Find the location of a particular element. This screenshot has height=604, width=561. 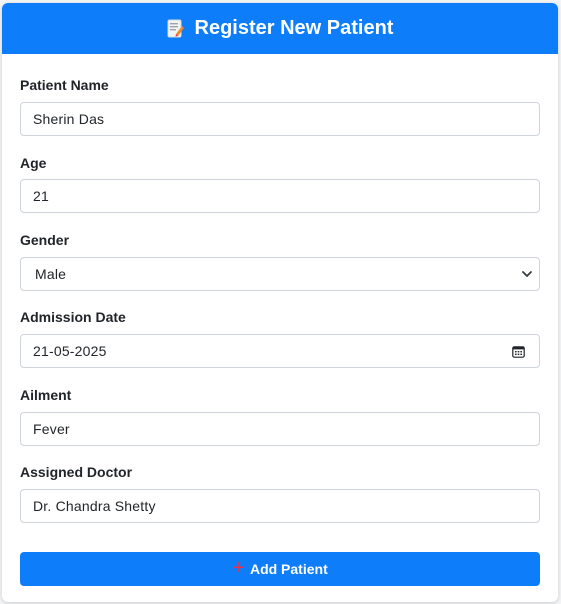

age-group: Age 21 is located at coordinates (280, 183).